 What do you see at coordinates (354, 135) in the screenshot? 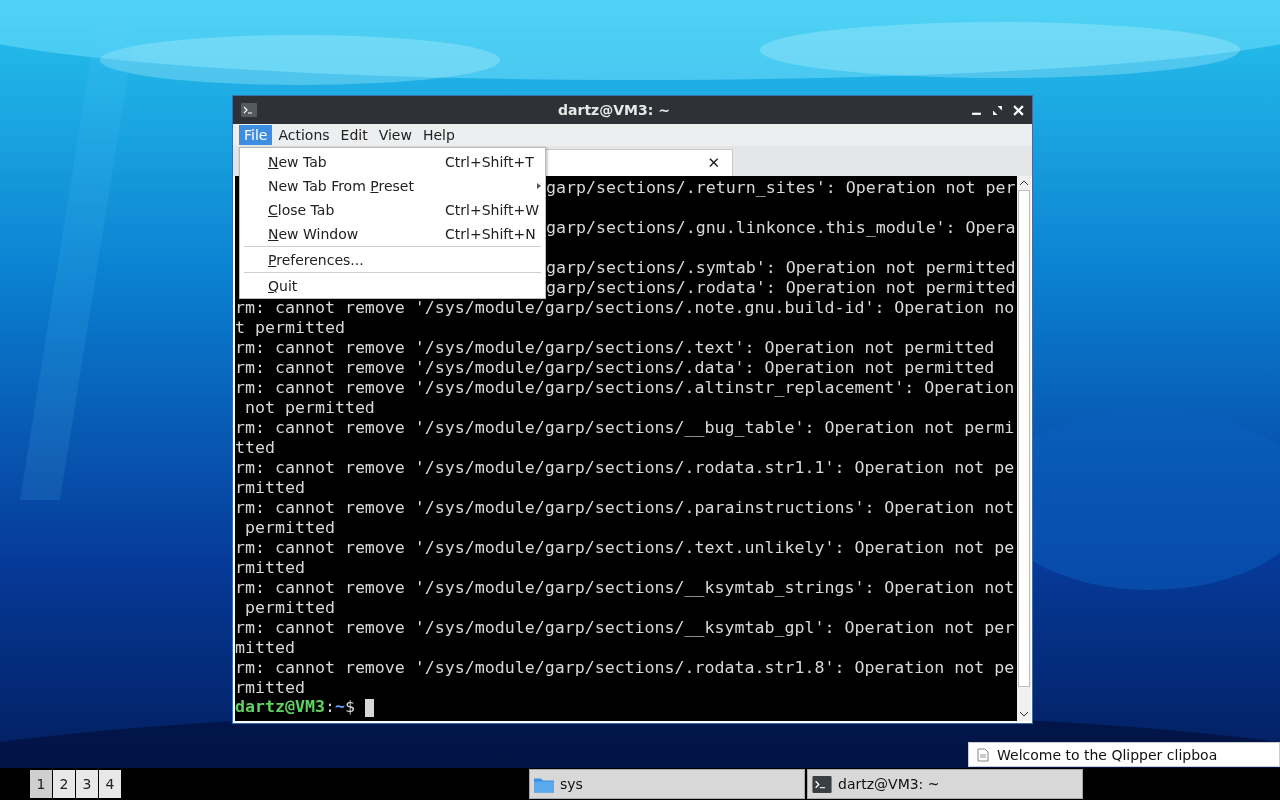
I see `menu-item: Edit` at bounding box center [354, 135].